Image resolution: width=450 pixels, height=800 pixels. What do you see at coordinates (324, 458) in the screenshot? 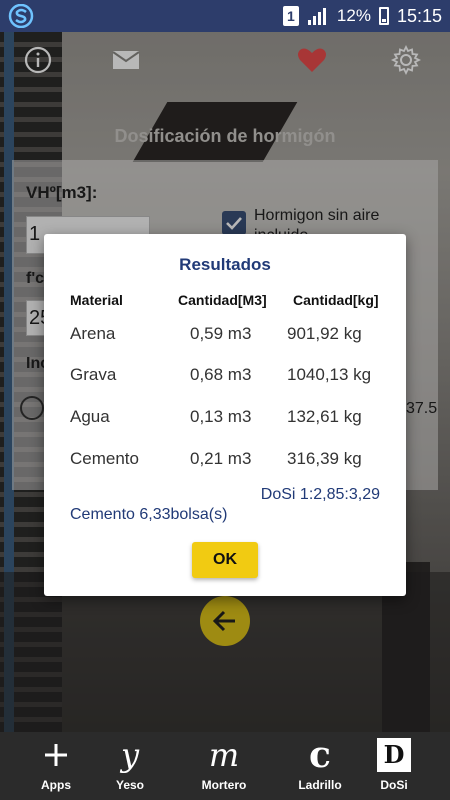
I see `material-kg: 316,39 kg` at bounding box center [324, 458].